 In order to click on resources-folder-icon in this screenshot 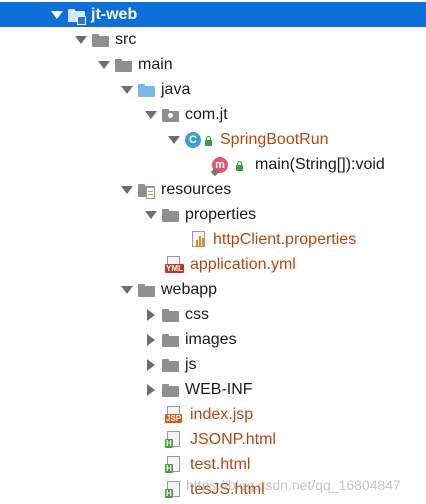, I will do `click(147, 190)`.